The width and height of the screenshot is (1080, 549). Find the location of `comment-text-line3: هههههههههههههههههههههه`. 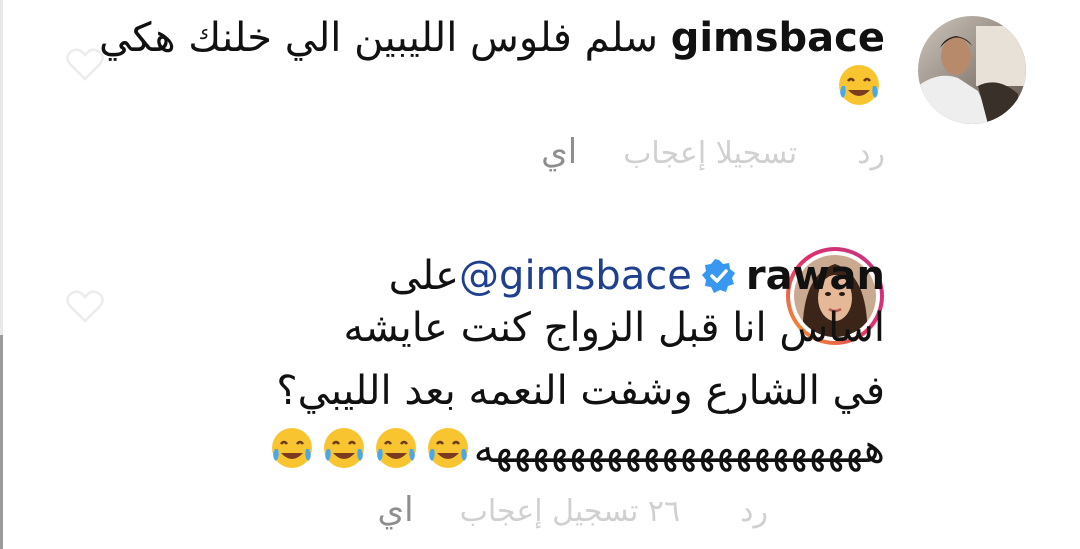

comment-text-line3: هههههههههههههههههههههه is located at coordinates (575, 449).